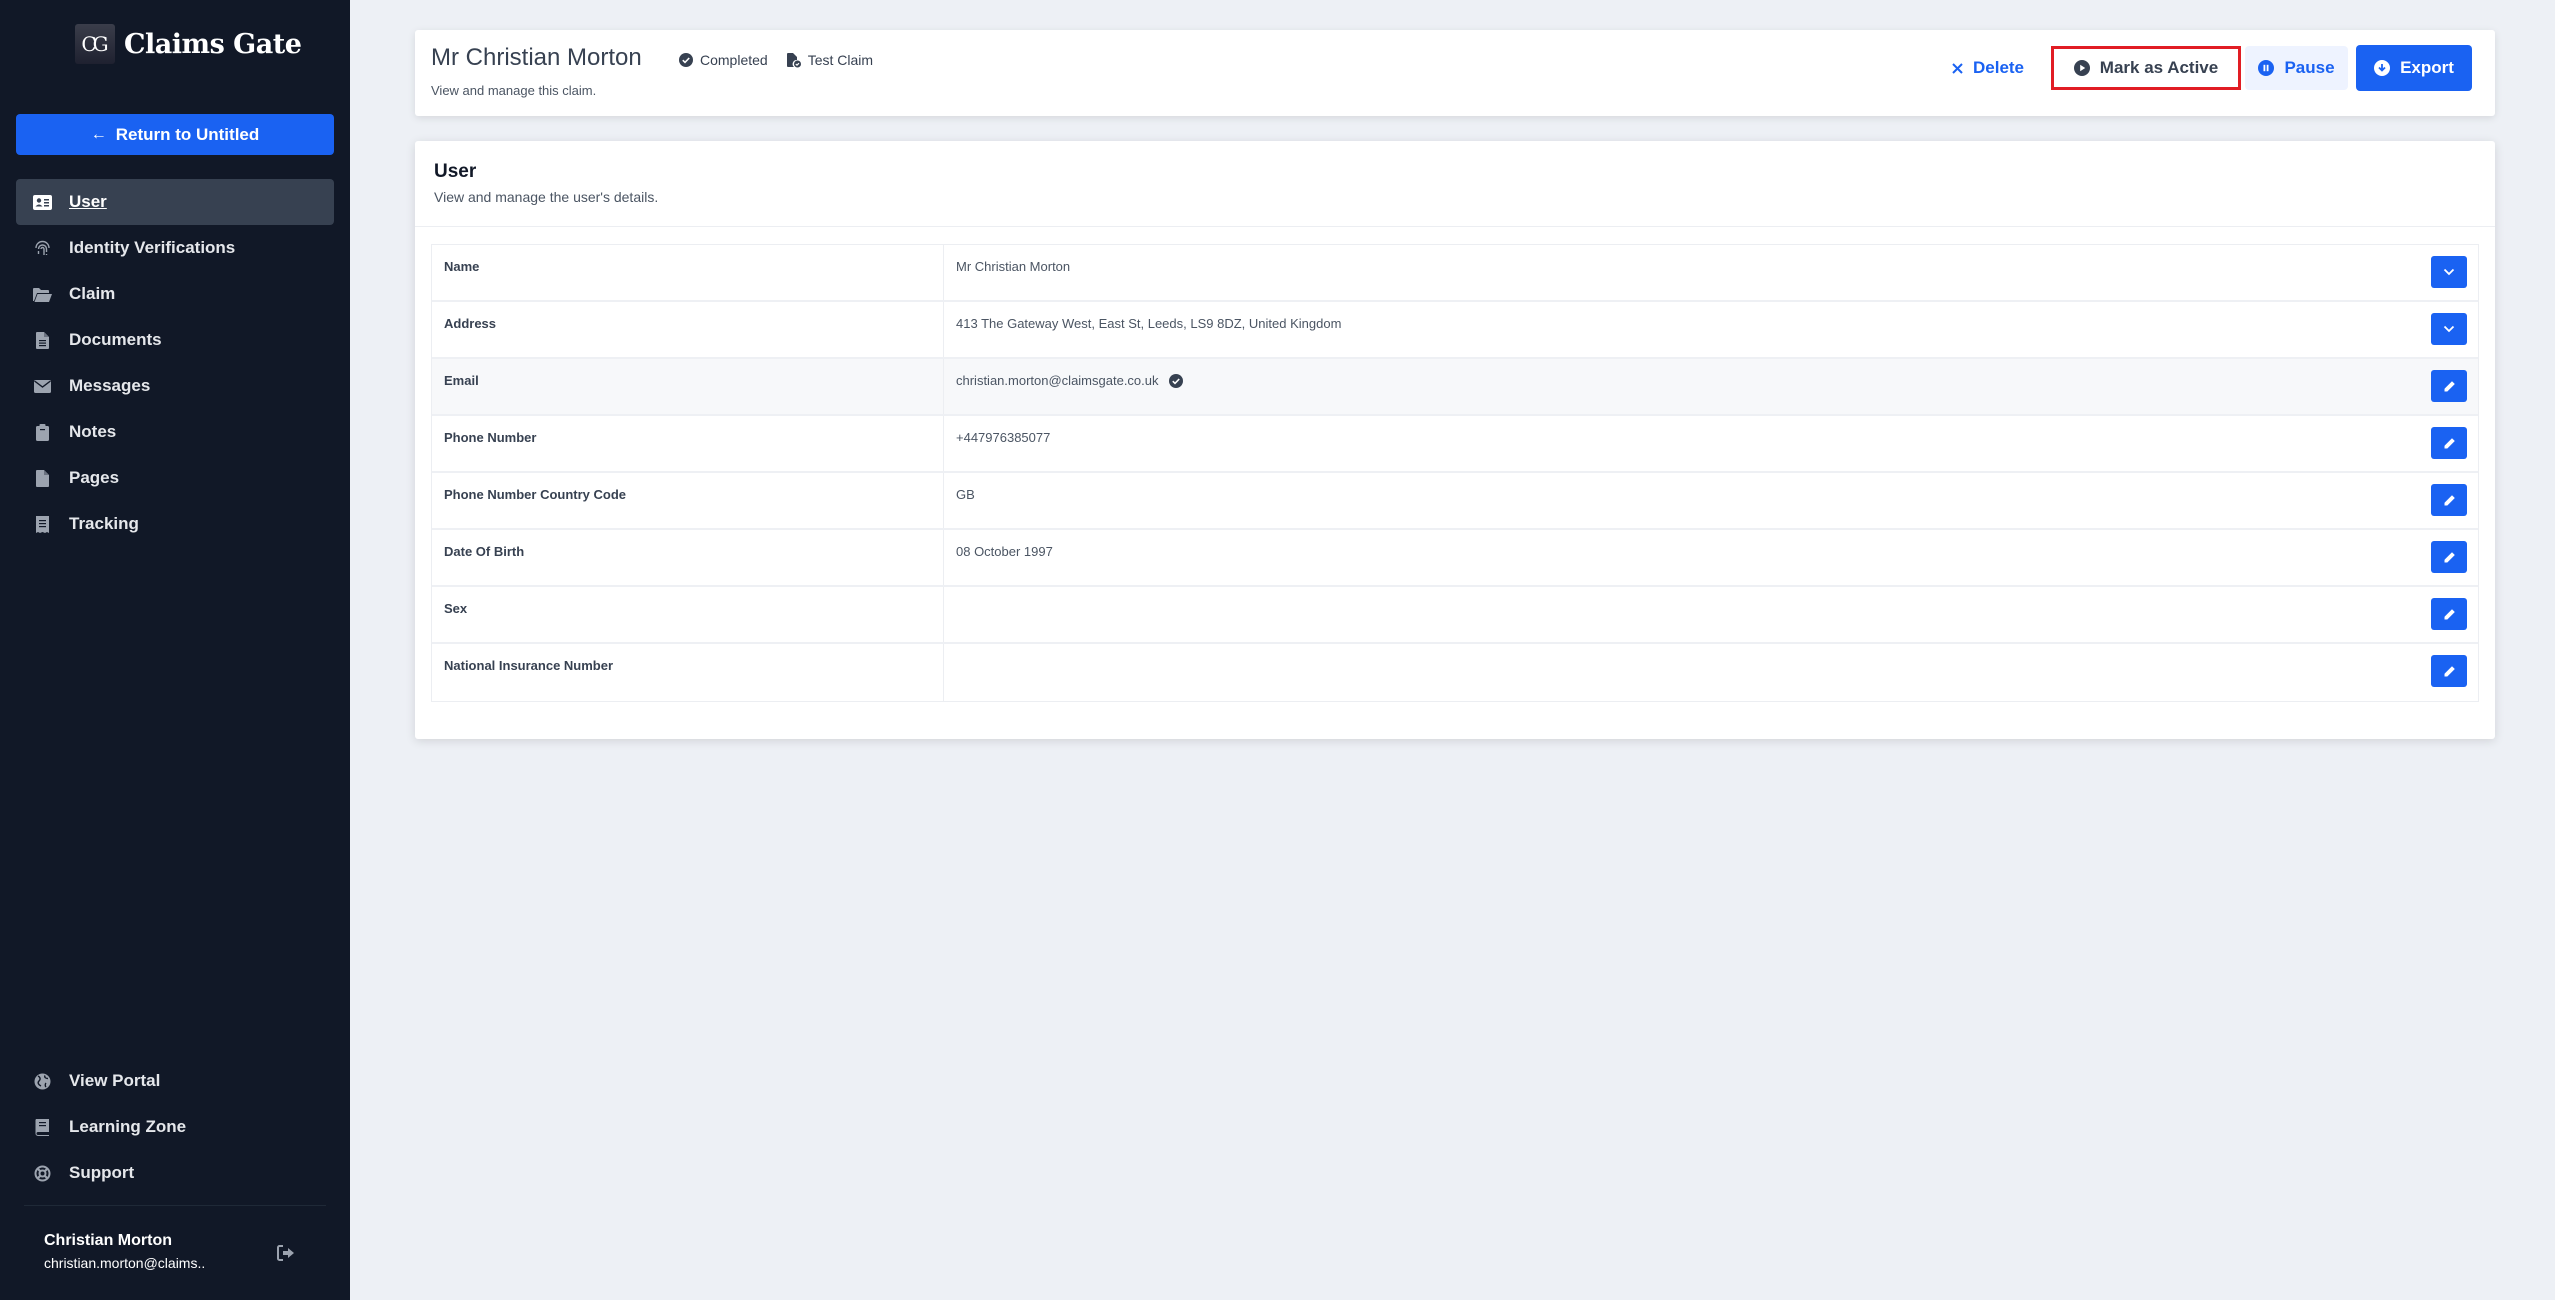  Describe the element at coordinates (2159, 67) in the screenshot. I see `mark-as-active-label: Mark as Active` at that location.